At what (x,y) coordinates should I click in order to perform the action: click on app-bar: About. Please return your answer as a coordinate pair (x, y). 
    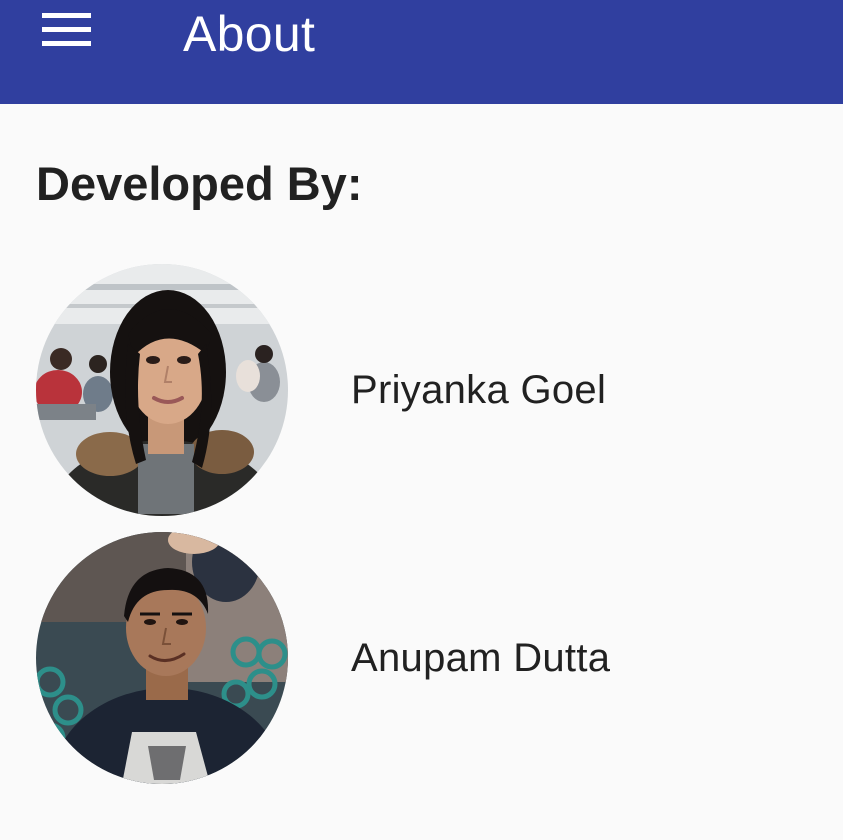
    Looking at the image, I should click on (421, 52).